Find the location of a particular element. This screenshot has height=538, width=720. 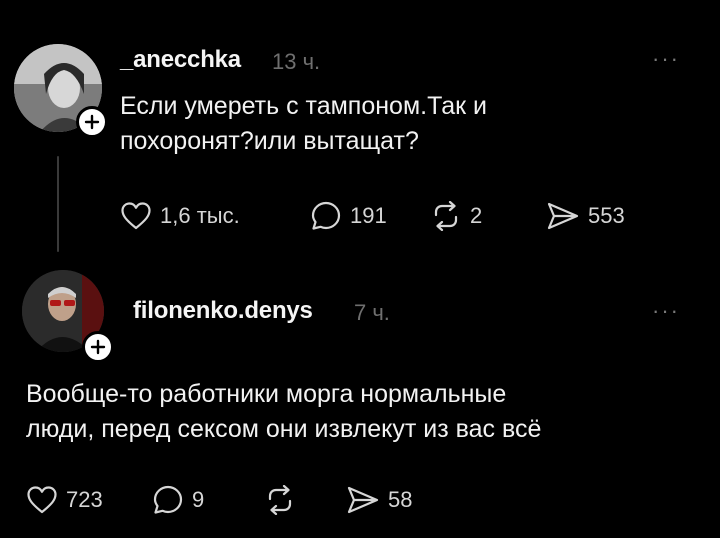

more-options-button-2: ··· is located at coordinates (666, 311).